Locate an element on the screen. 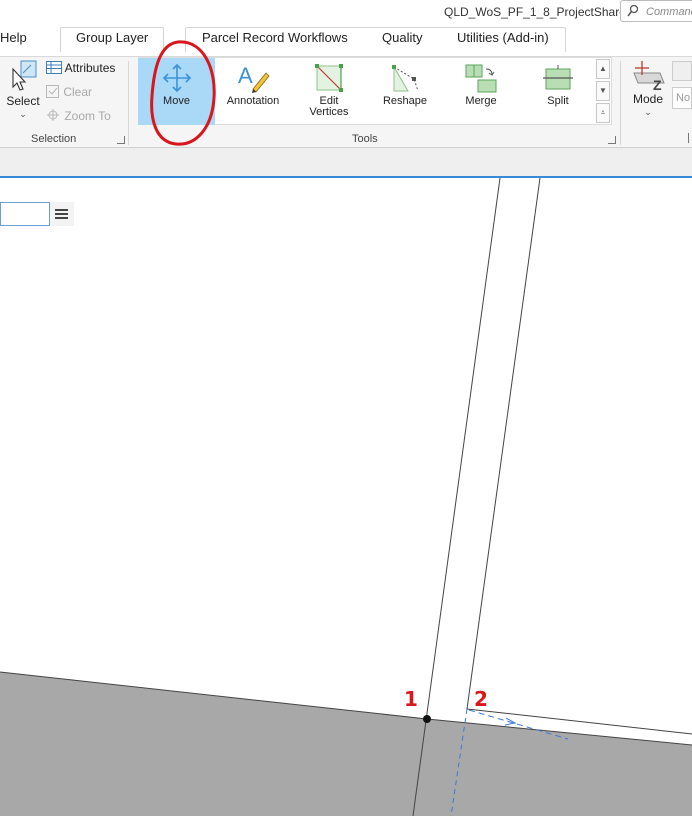 The height and width of the screenshot is (816, 692). tab-help: Help is located at coordinates (13, 37).